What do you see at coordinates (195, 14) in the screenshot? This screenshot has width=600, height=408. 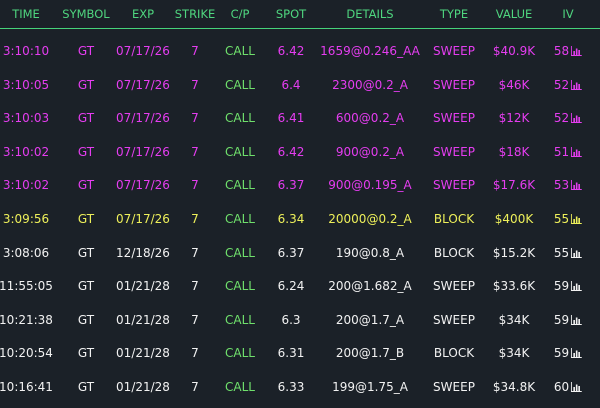 I see `header-strike: STRIKE` at bounding box center [195, 14].